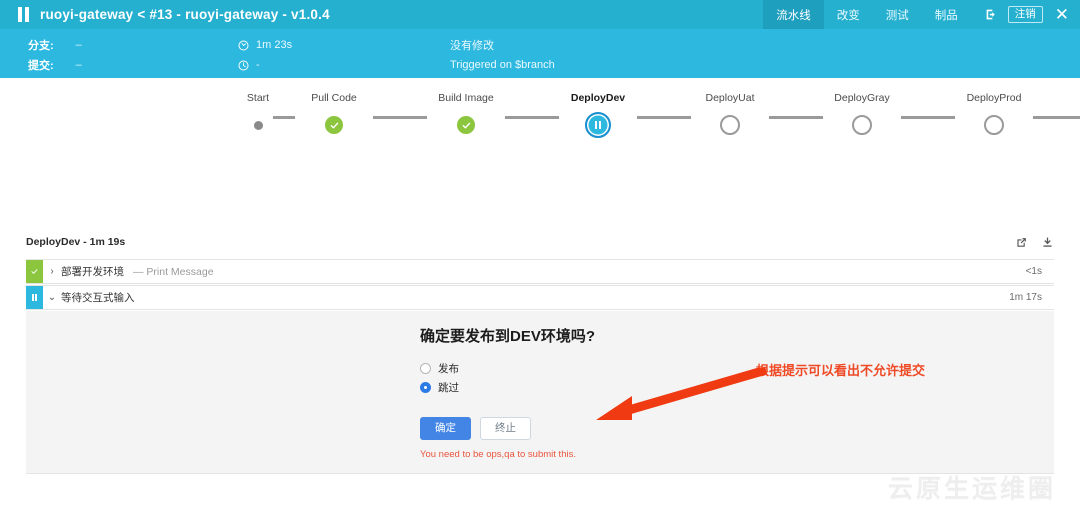 The image size is (1080, 519). Describe the element at coordinates (41, 66) in the screenshot. I see `commit-label: 提交:` at that location.